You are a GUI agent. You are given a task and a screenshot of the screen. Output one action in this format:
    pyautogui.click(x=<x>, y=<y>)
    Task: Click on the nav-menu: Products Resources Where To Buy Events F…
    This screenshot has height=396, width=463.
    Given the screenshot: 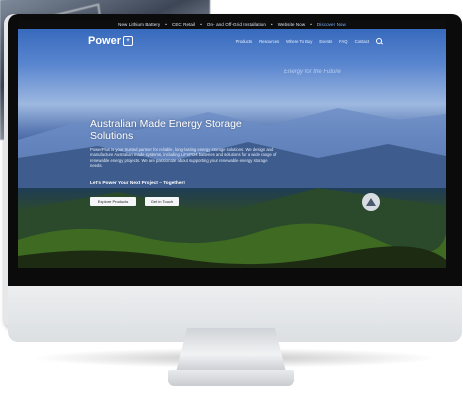 What is the action you would take?
    pyautogui.click(x=309, y=41)
    